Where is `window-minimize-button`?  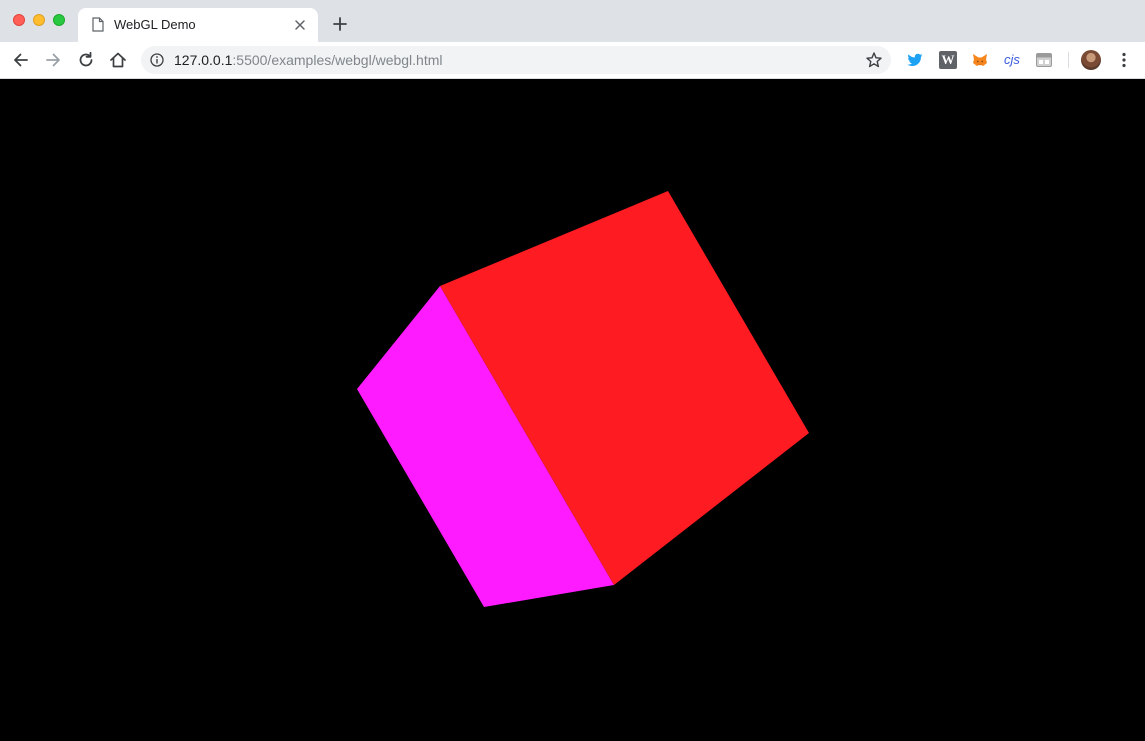 window-minimize-button is located at coordinates (39, 20).